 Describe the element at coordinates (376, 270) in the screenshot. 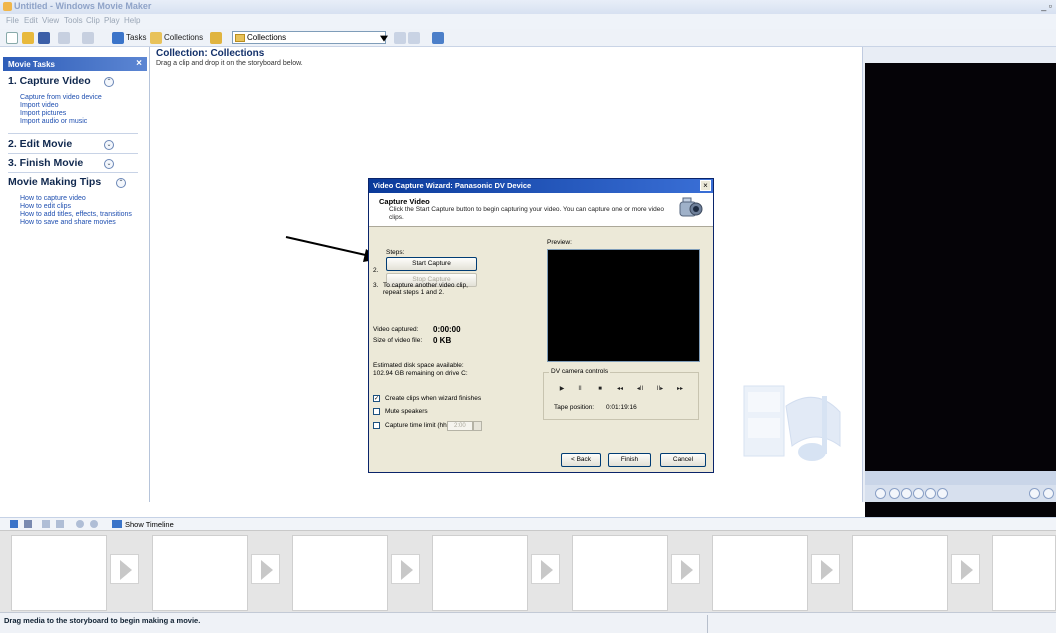

I see `step-2-number: 2.` at that location.